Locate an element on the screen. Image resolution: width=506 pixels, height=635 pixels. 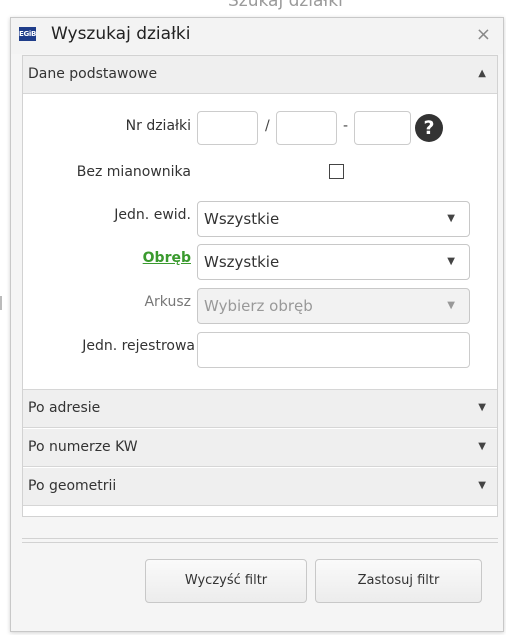
chevron-up-icon: ▲ is located at coordinates (482, 73).